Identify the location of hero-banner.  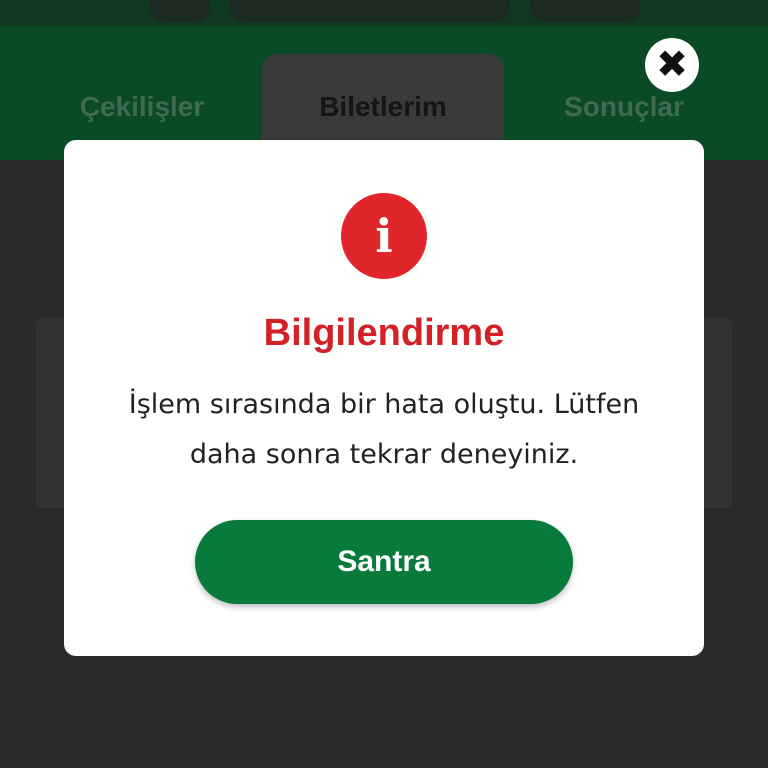
(384, 13).